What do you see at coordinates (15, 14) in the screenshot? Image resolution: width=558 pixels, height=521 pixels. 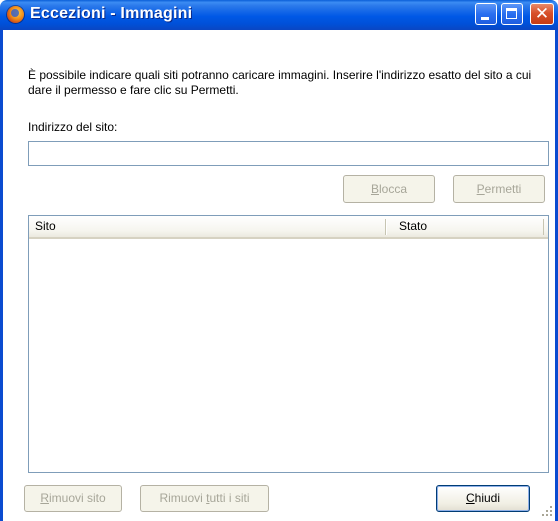 I see `firefox-icon` at bounding box center [15, 14].